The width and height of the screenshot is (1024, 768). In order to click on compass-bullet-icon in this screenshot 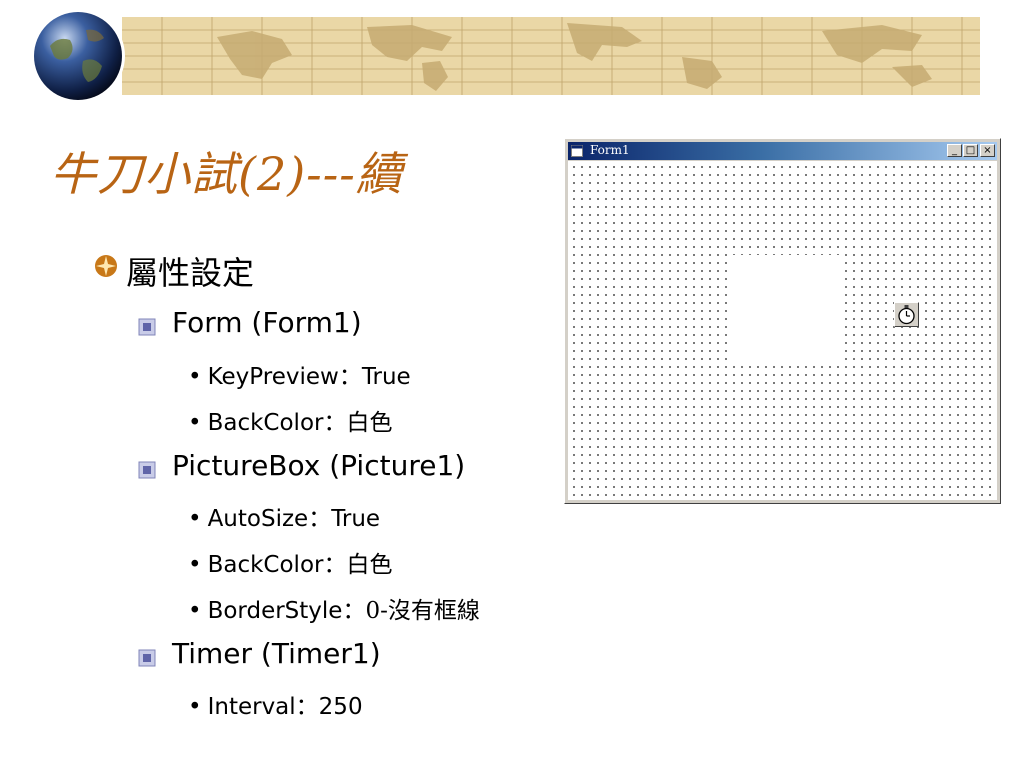, I will do `click(106, 266)`.